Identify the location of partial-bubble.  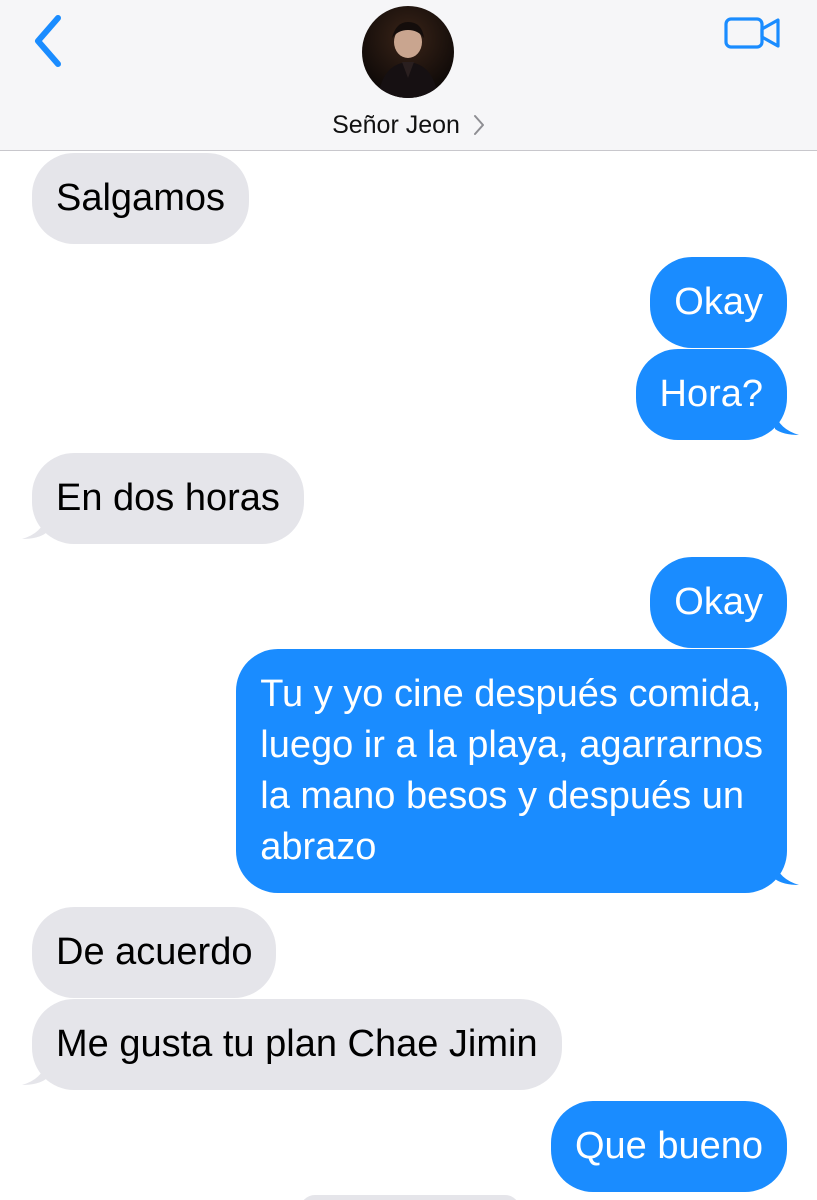
(410, 1197).